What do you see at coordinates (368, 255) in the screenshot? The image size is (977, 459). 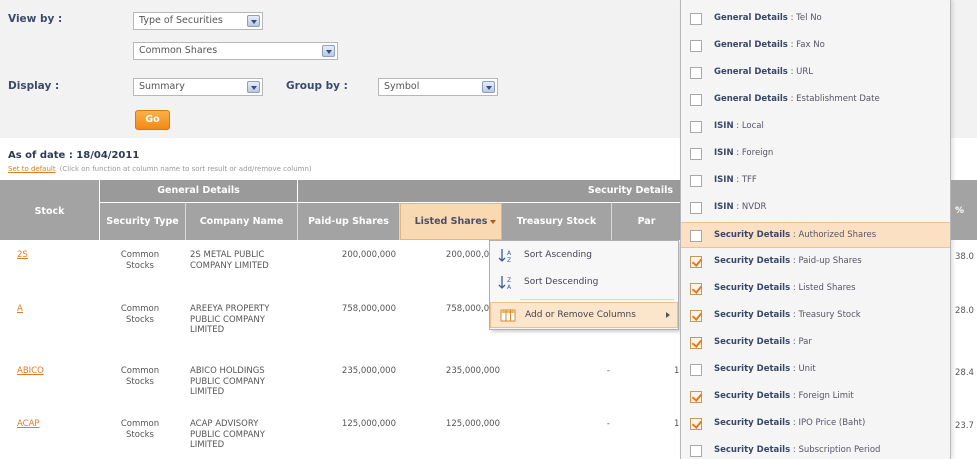 I see `paid-up-cell: 200,000,000` at bounding box center [368, 255].